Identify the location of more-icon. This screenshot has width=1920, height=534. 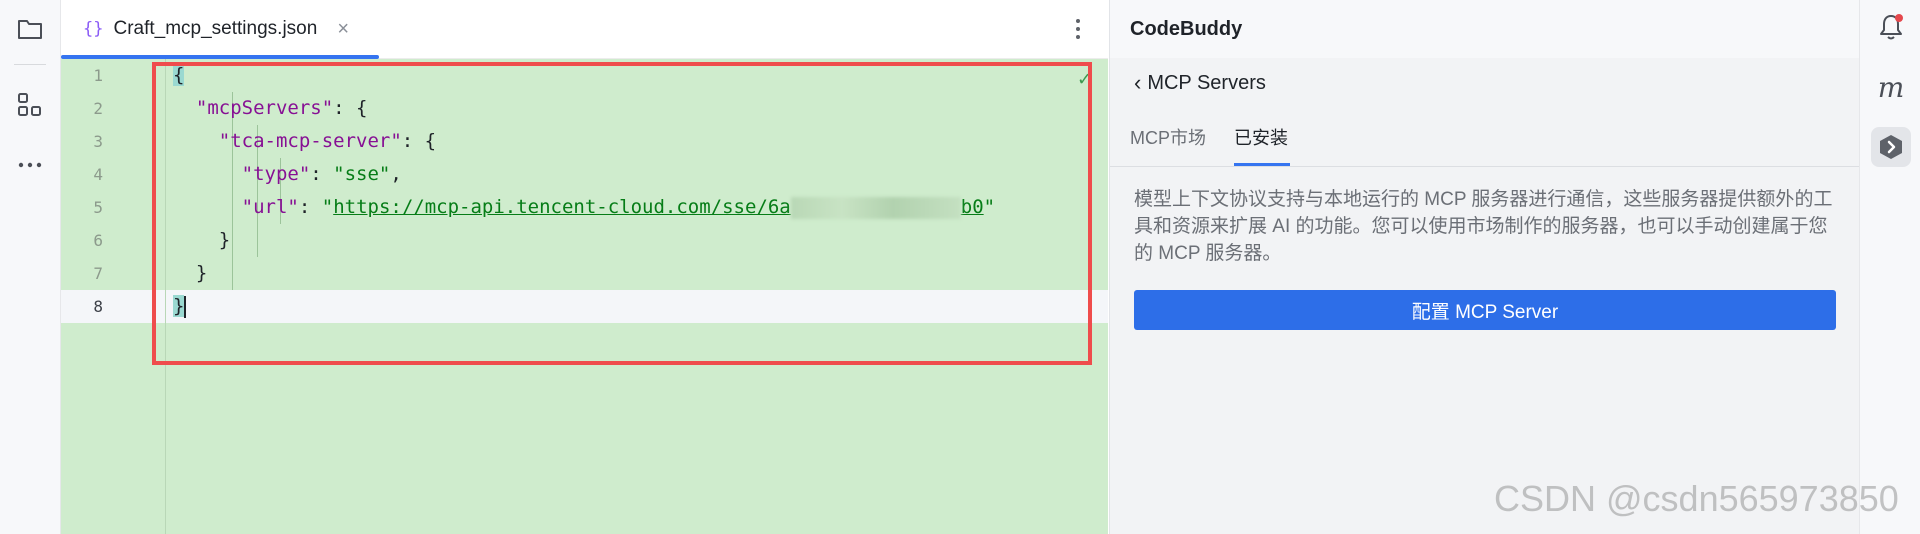
(30, 165).